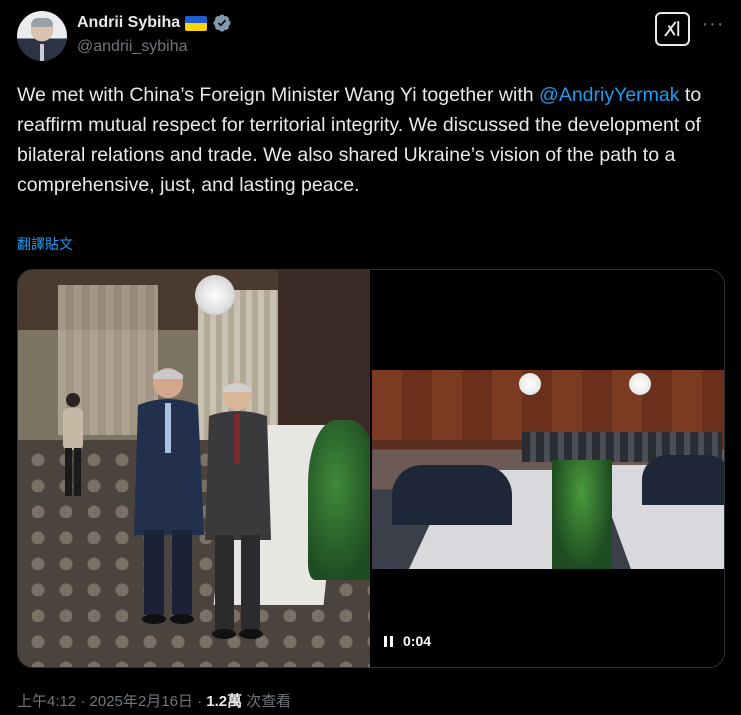 The height and width of the screenshot is (715, 741). I want to click on video-frame, so click(548, 469).